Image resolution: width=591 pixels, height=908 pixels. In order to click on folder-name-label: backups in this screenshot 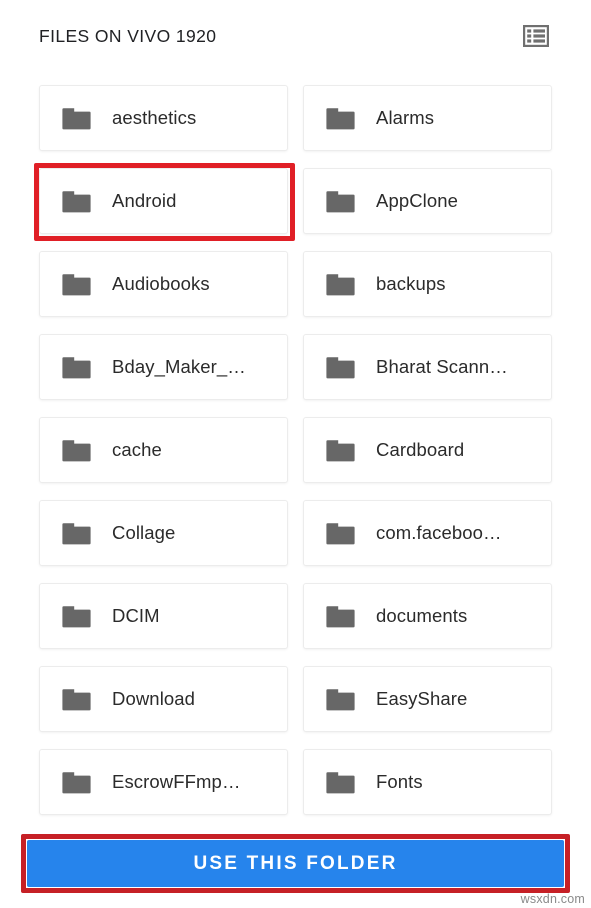, I will do `click(411, 283)`.